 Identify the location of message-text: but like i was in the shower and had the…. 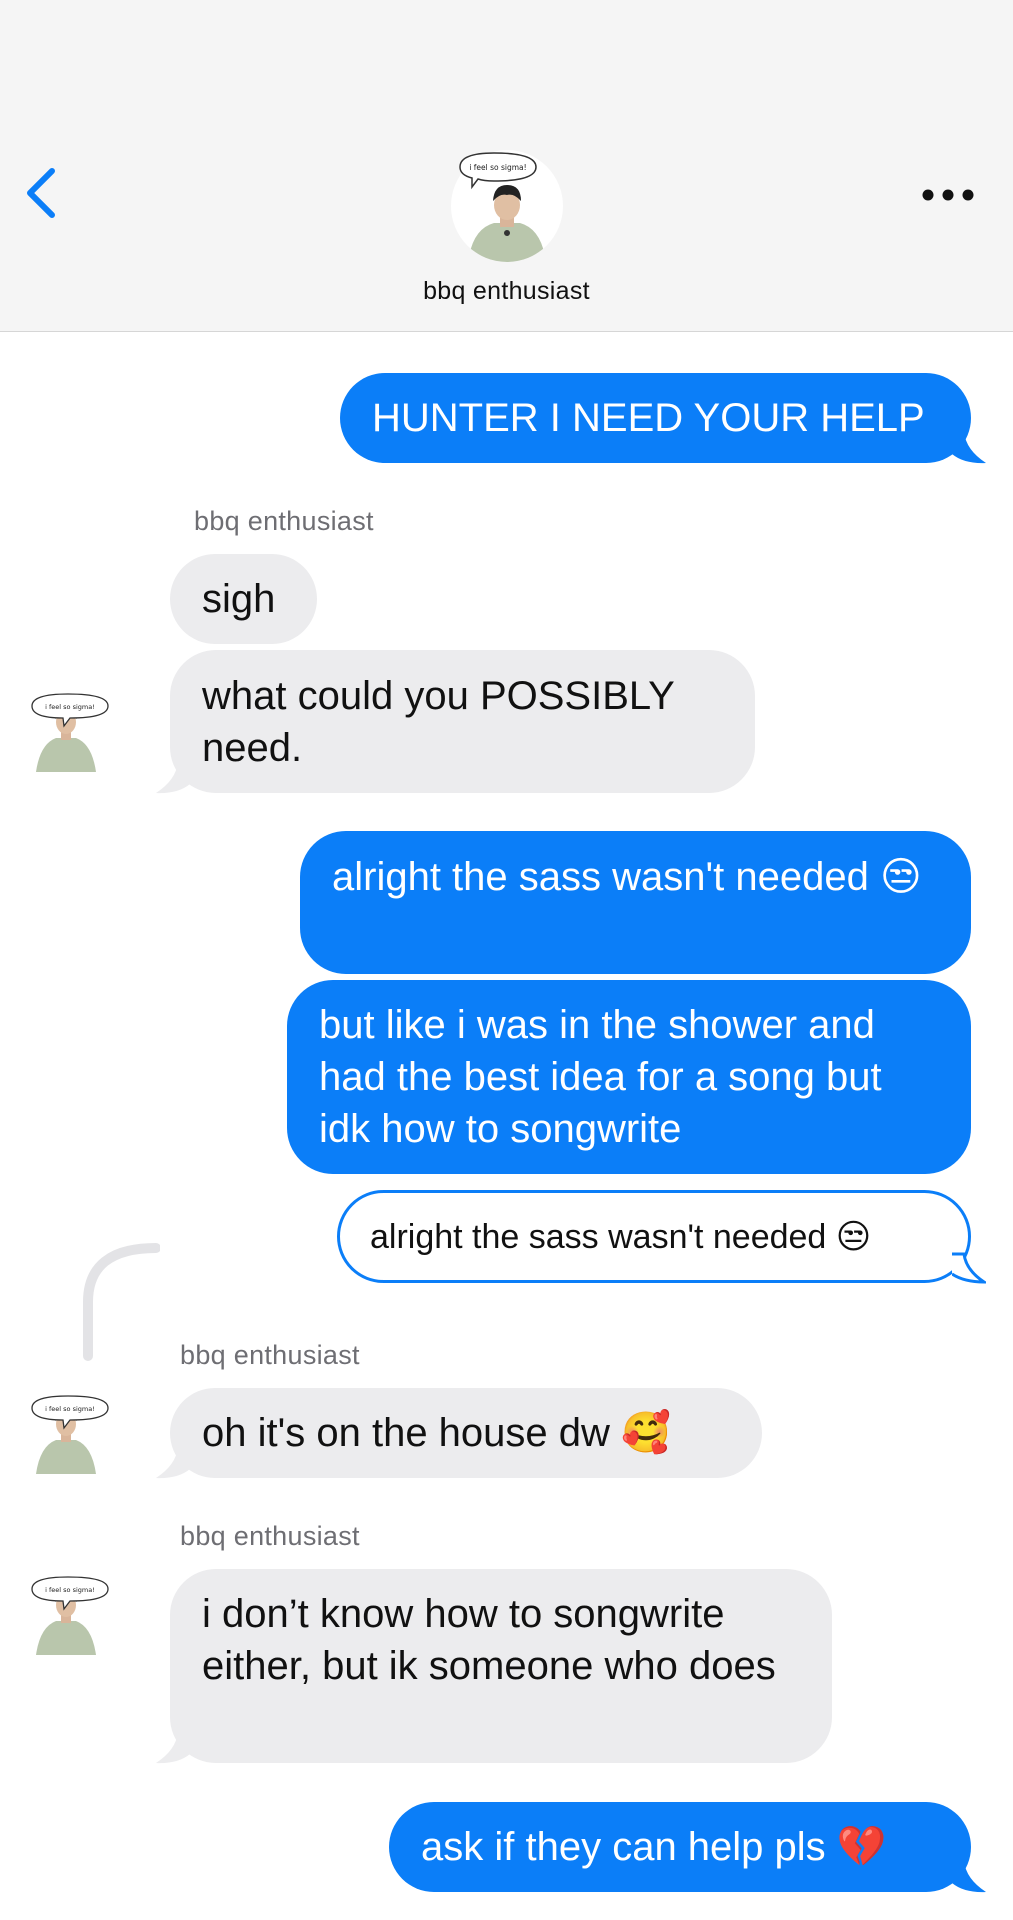
(600, 1077).